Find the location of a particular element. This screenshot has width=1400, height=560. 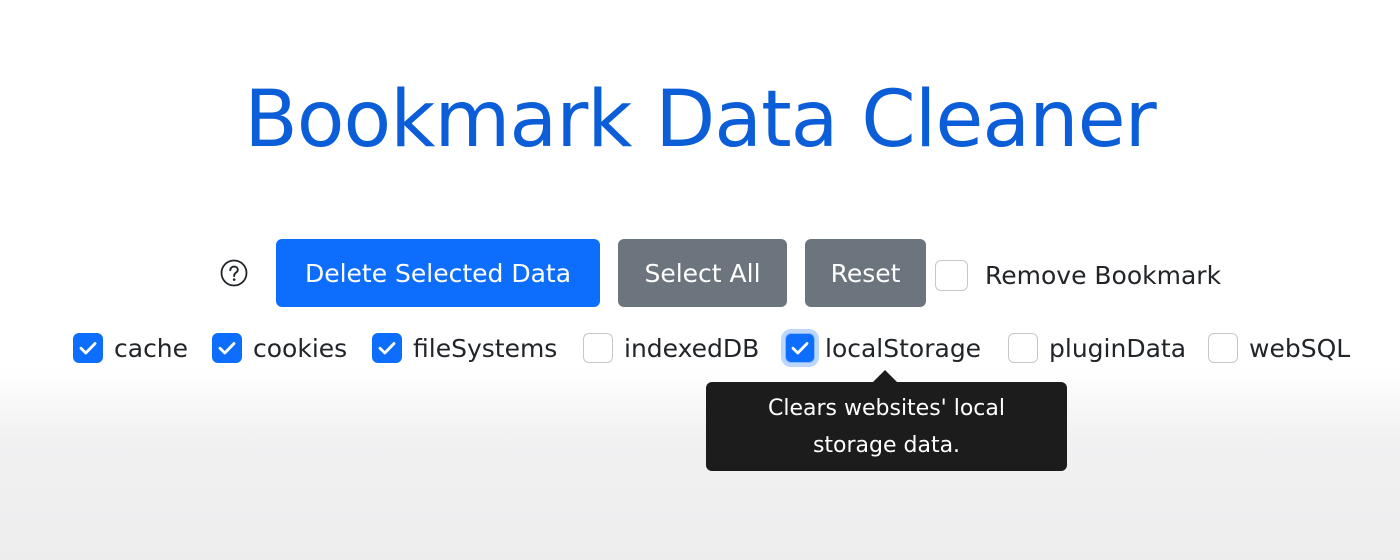

help-button is located at coordinates (234, 273).